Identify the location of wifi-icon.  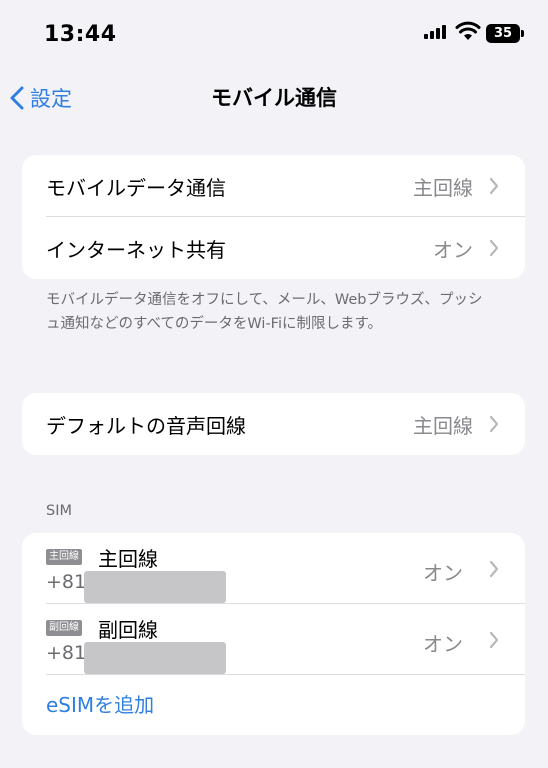
(468, 30).